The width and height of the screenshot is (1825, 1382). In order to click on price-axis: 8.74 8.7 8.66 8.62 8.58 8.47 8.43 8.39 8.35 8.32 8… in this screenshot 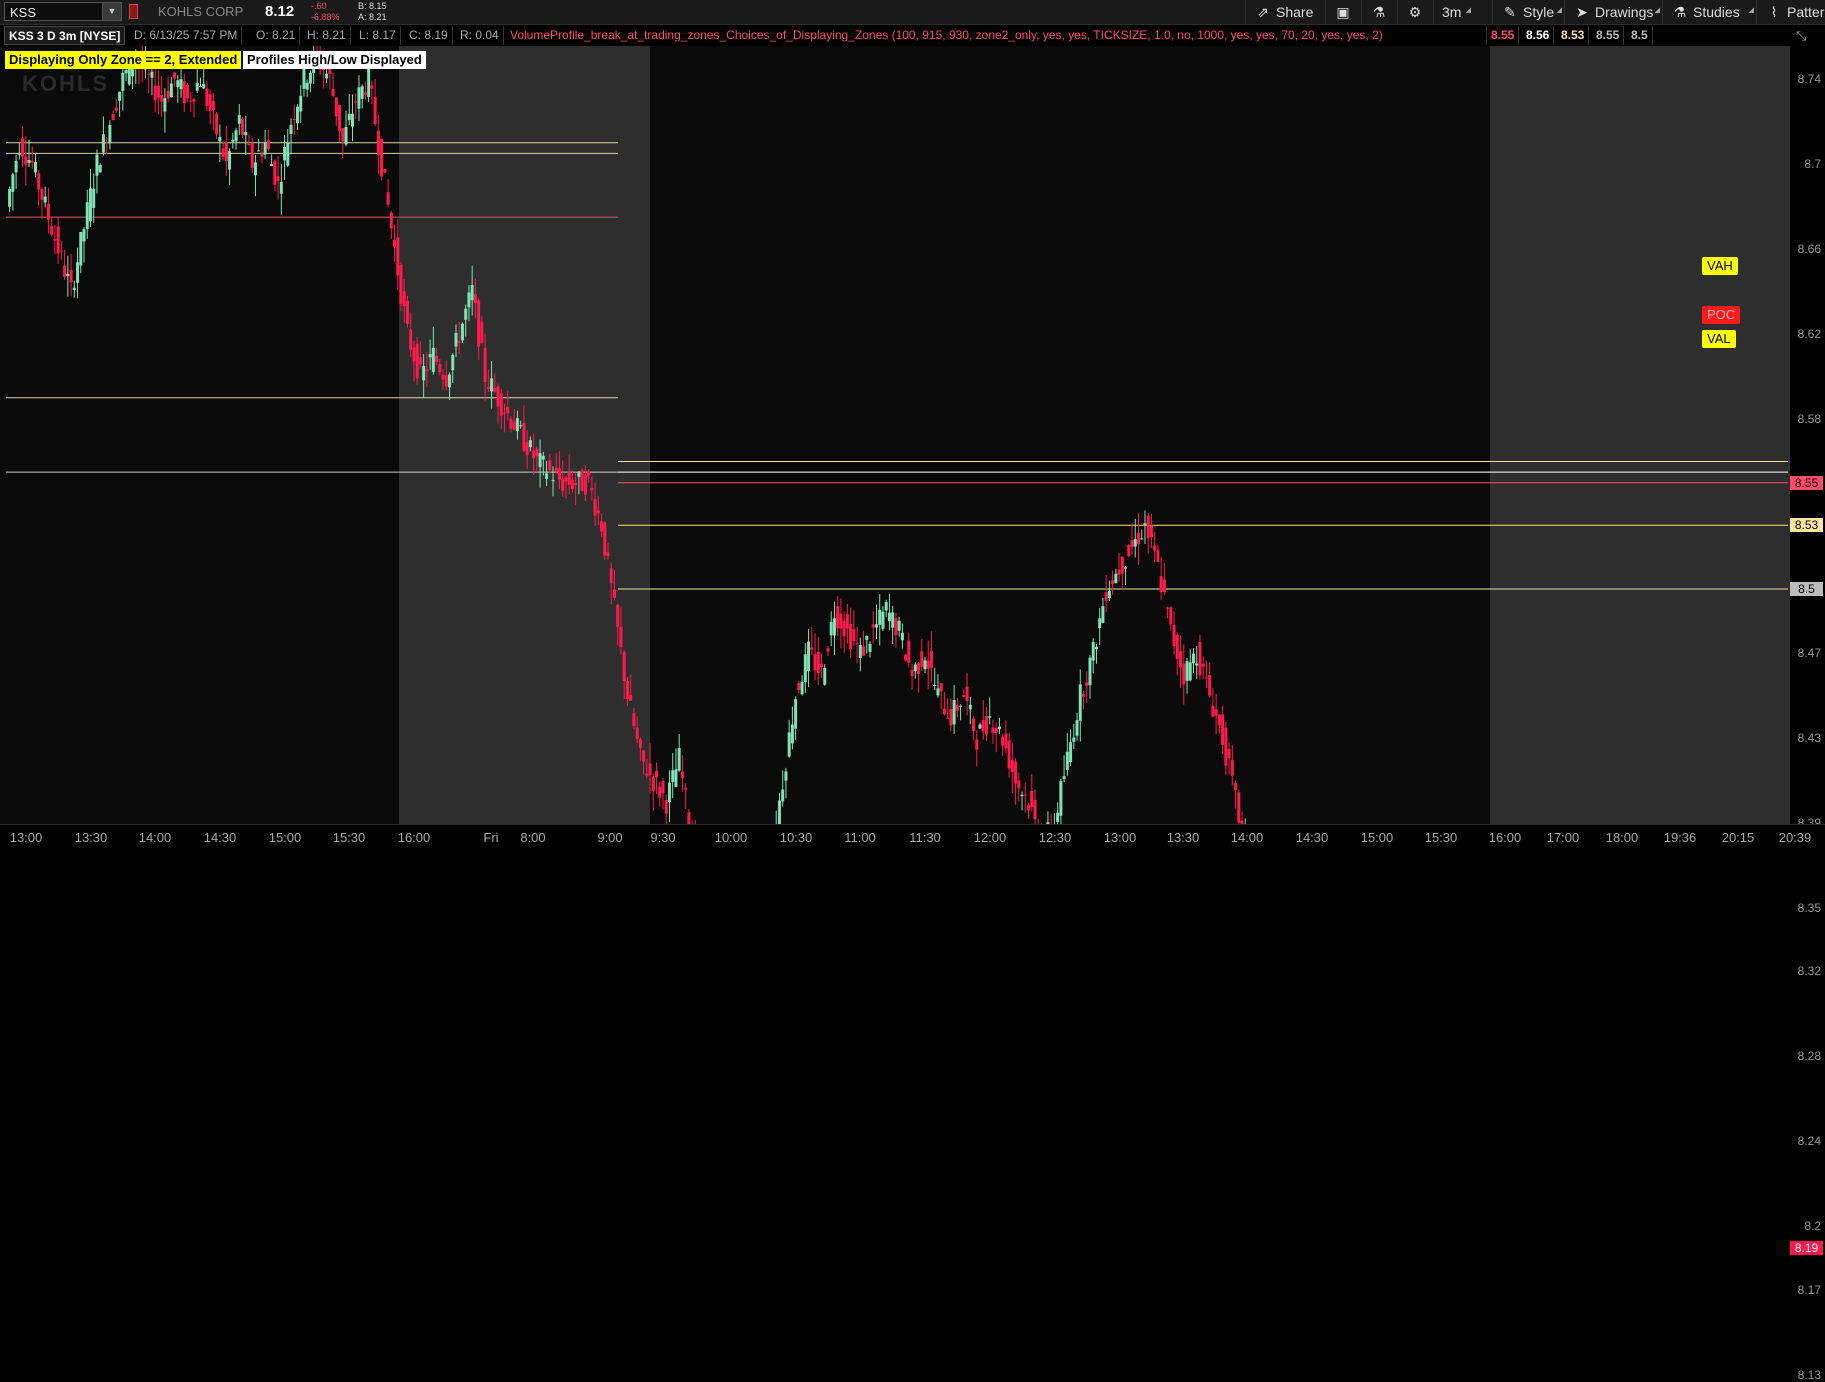, I will do `click(1807, 714)`.